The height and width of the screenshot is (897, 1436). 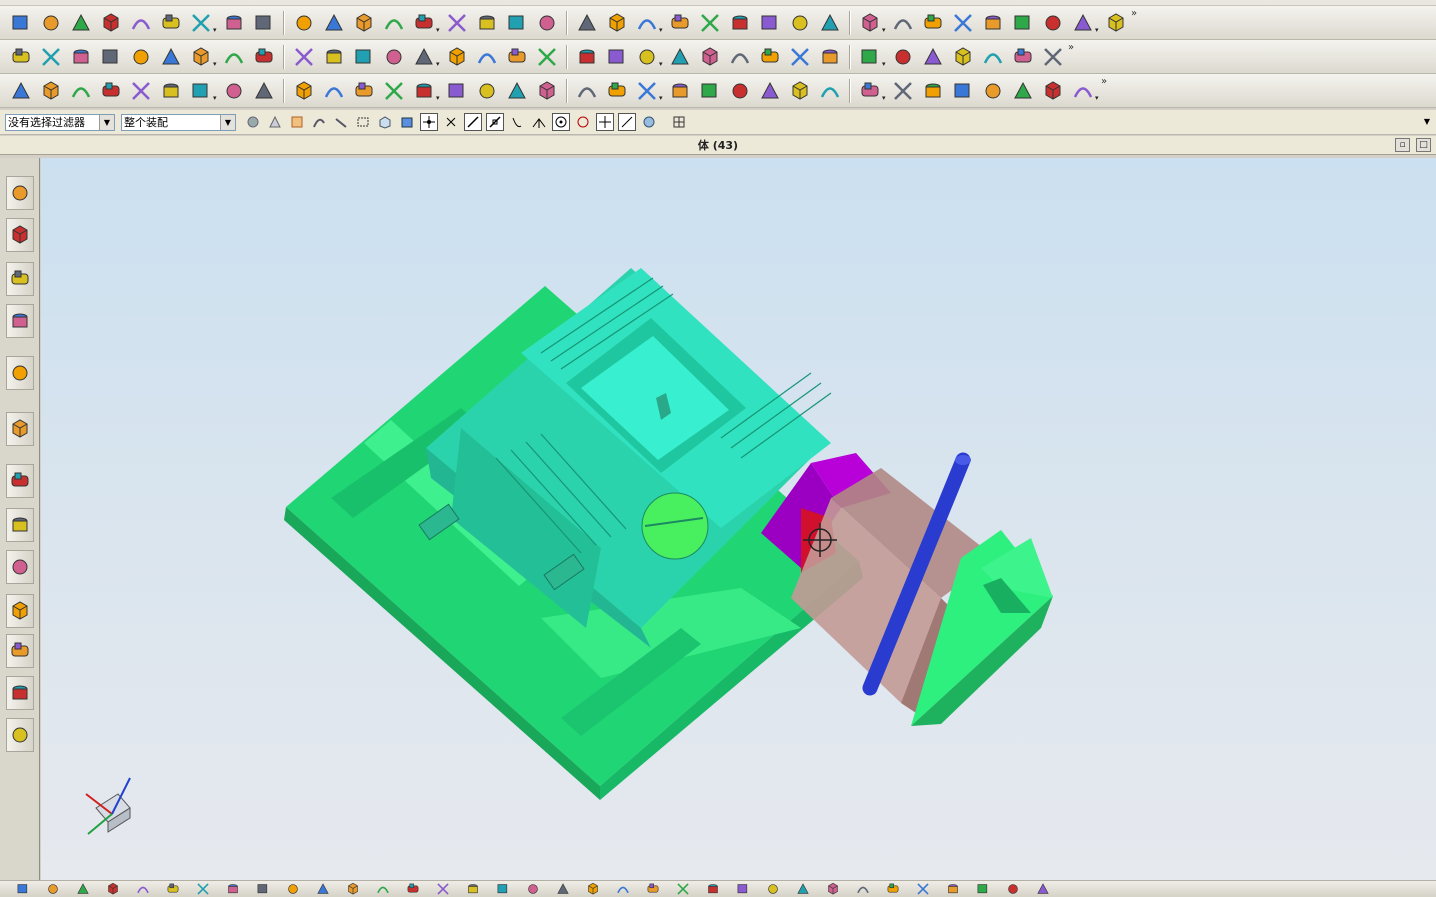 I want to click on rotate-icon, so click(x=83, y=889).